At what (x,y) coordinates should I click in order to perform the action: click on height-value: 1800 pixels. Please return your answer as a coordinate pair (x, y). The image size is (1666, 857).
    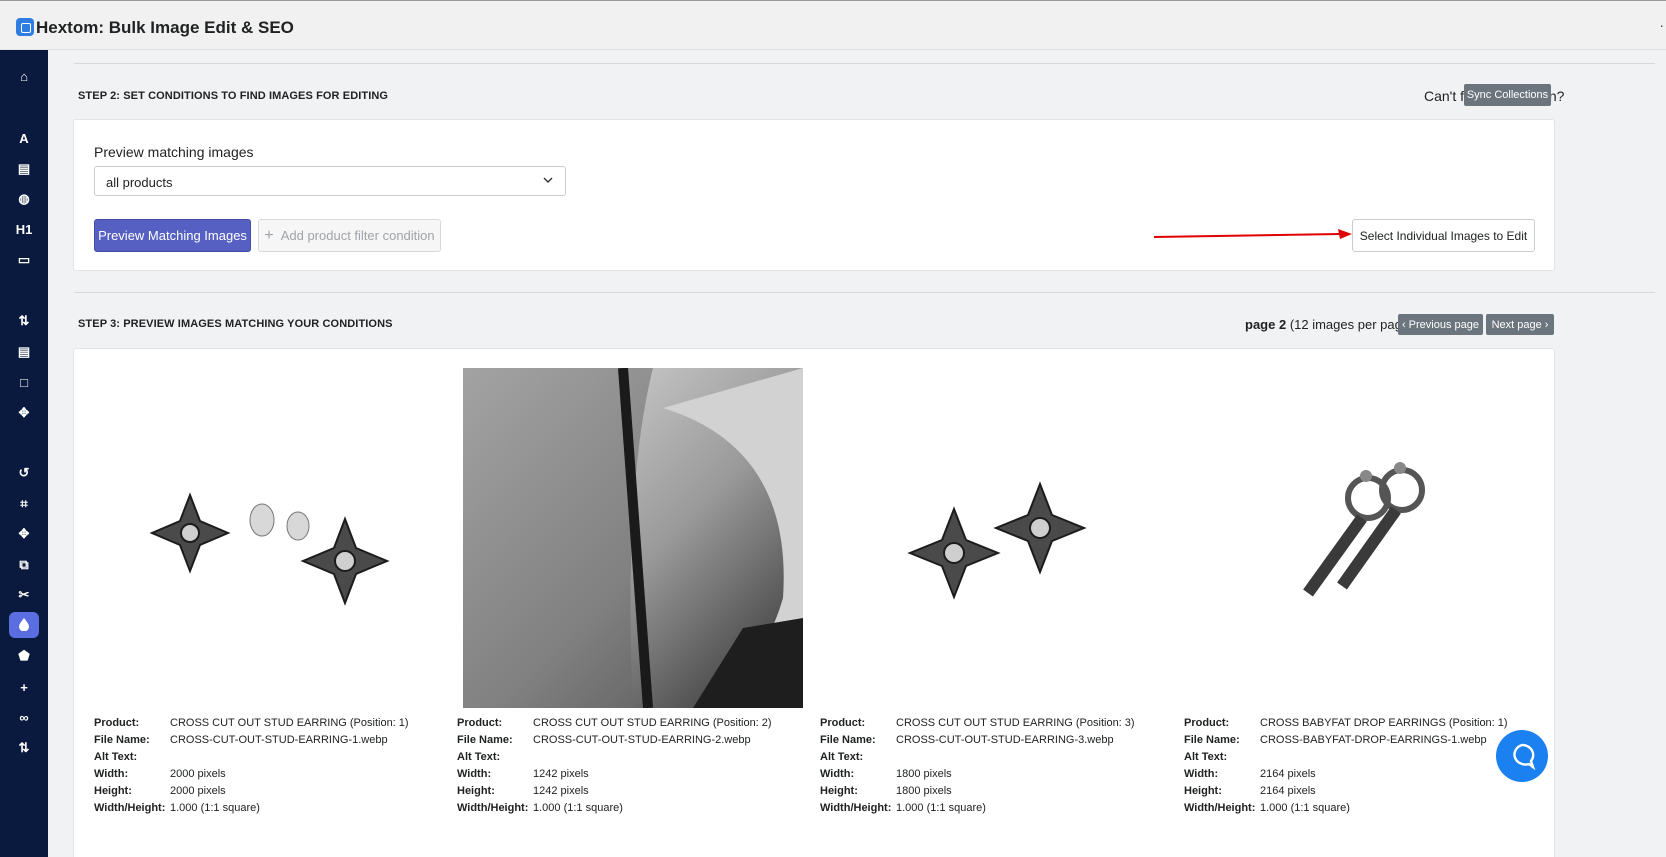
    Looking at the image, I should click on (924, 790).